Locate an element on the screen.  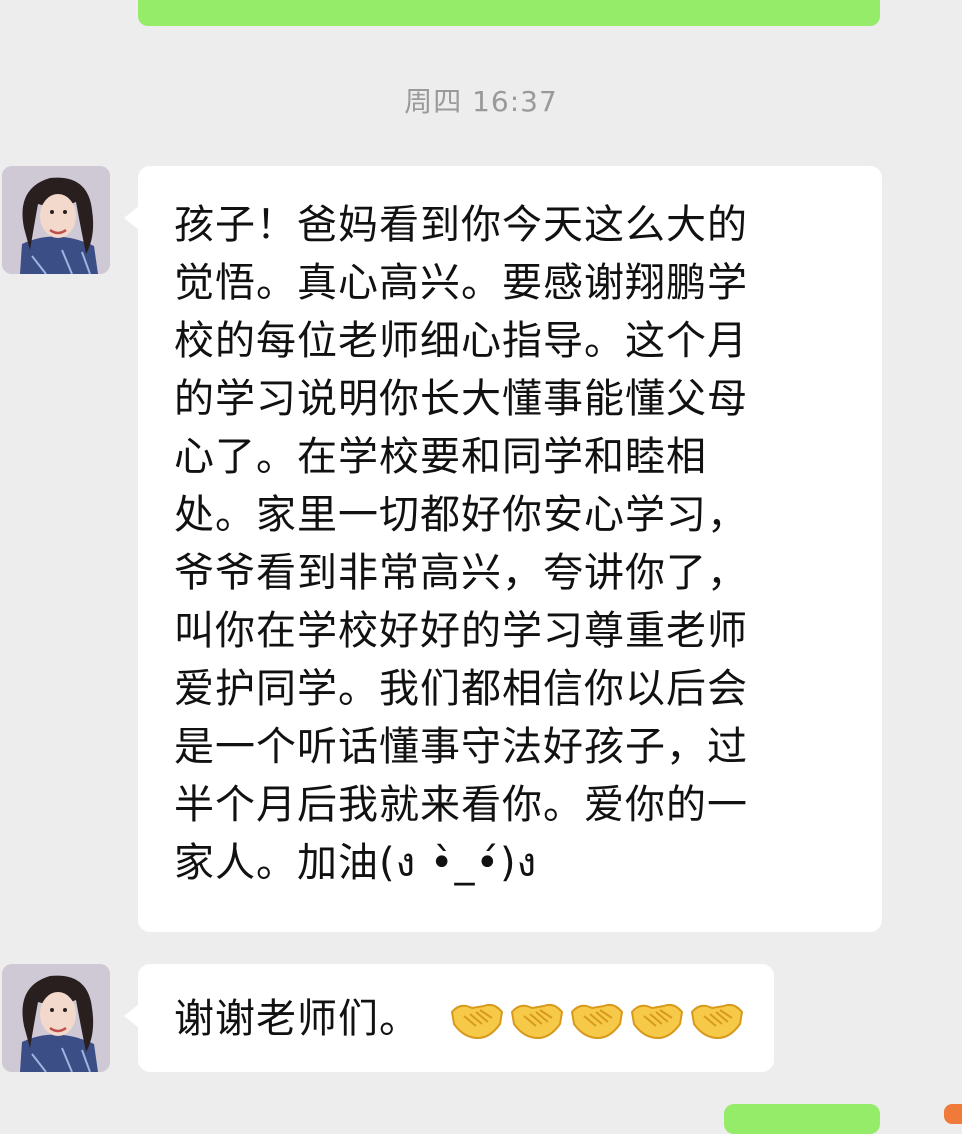
incoming-message-bubble: 谢谢老师们。 is located at coordinates (449, 1018).